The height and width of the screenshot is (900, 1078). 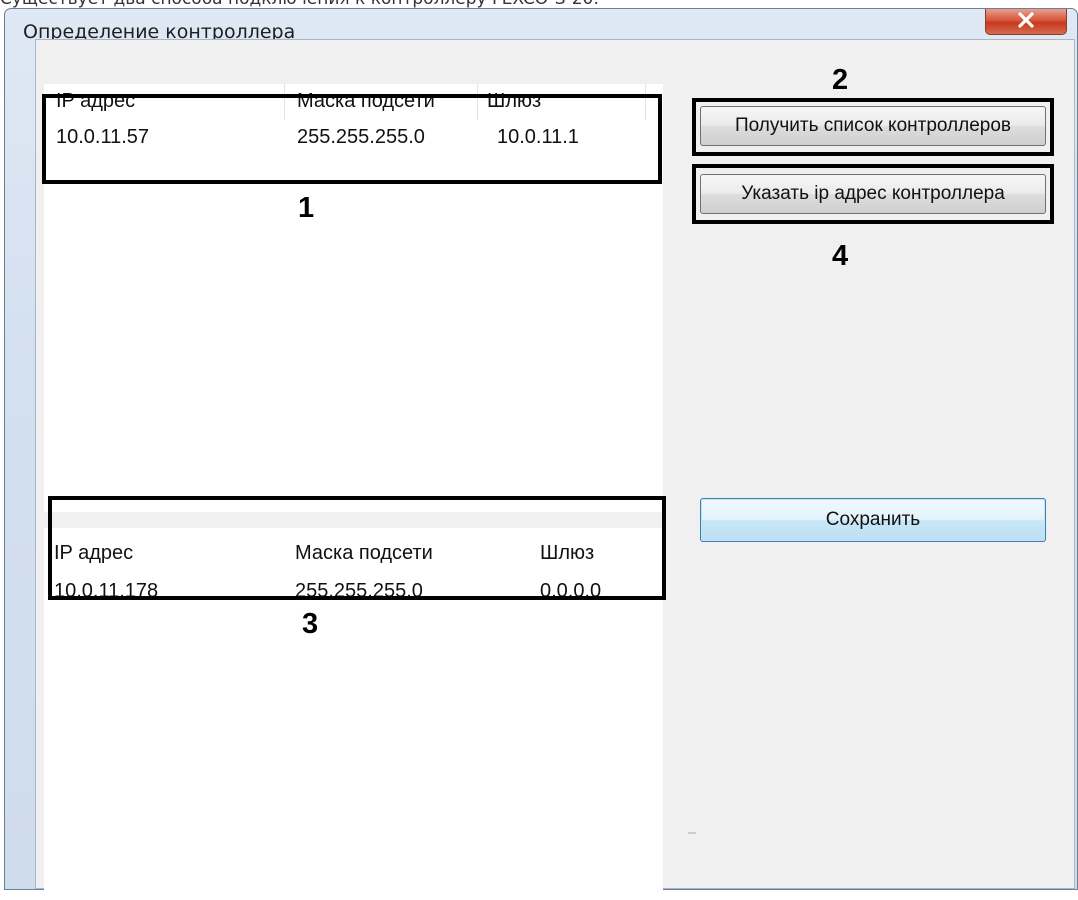 I want to click on close-x-icon, so click(x=1026, y=22).